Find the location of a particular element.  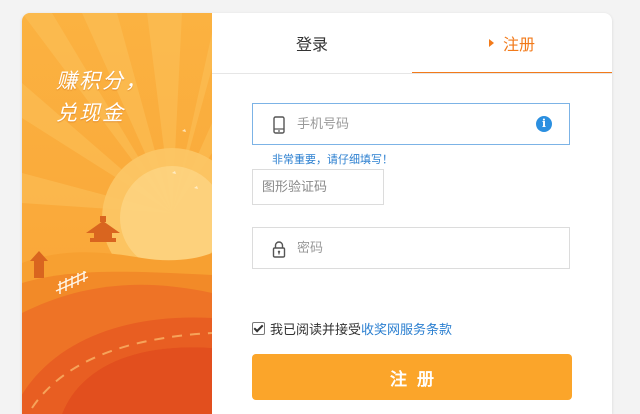

phone-field: i is located at coordinates (411, 124).